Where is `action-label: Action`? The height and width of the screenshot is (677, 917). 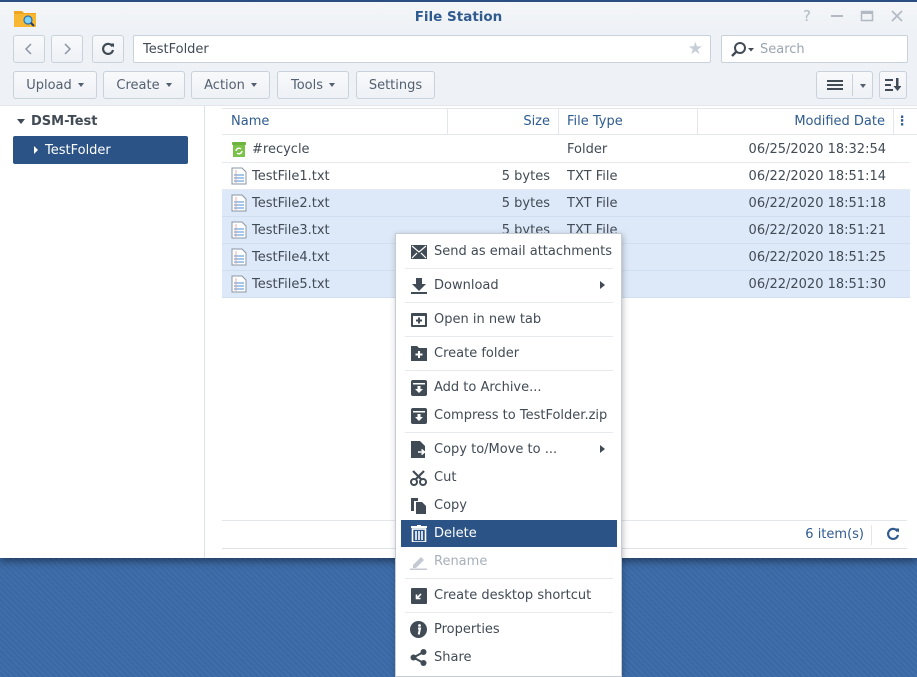
action-label: Action is located at coordinates (224, 85).